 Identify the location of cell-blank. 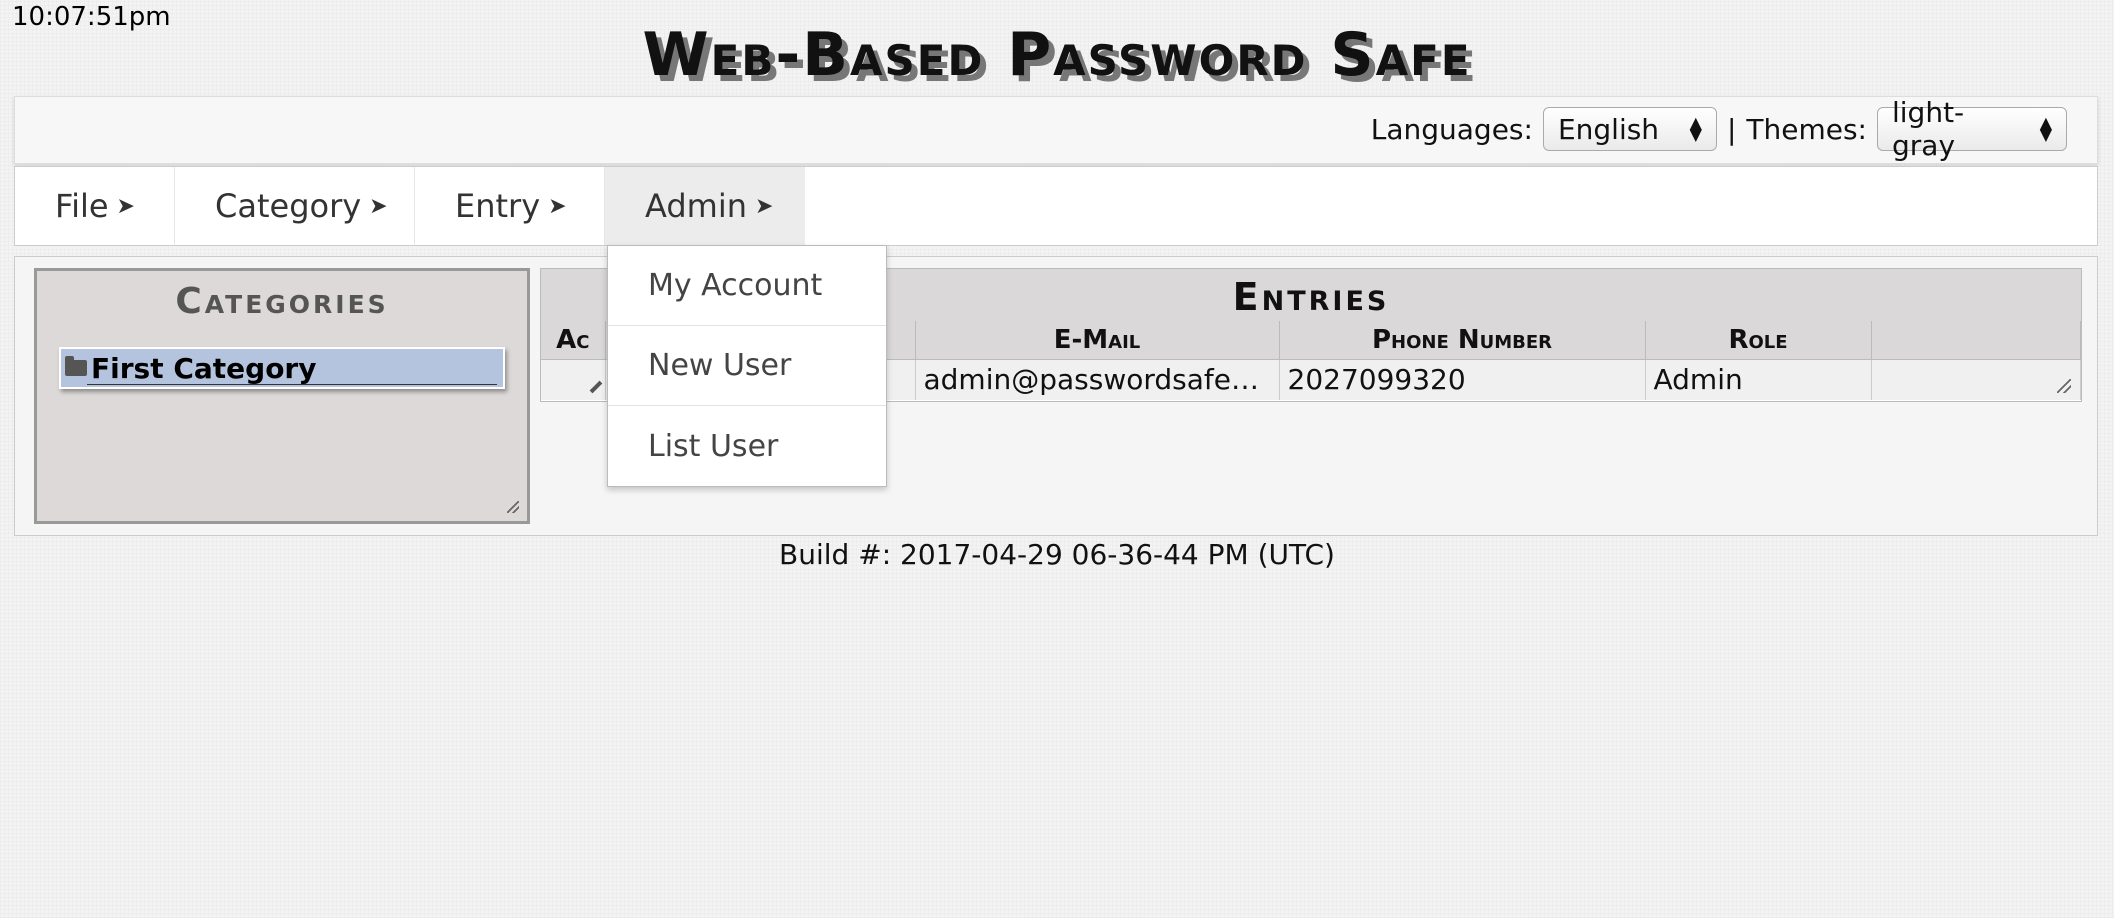
(1976, 379).